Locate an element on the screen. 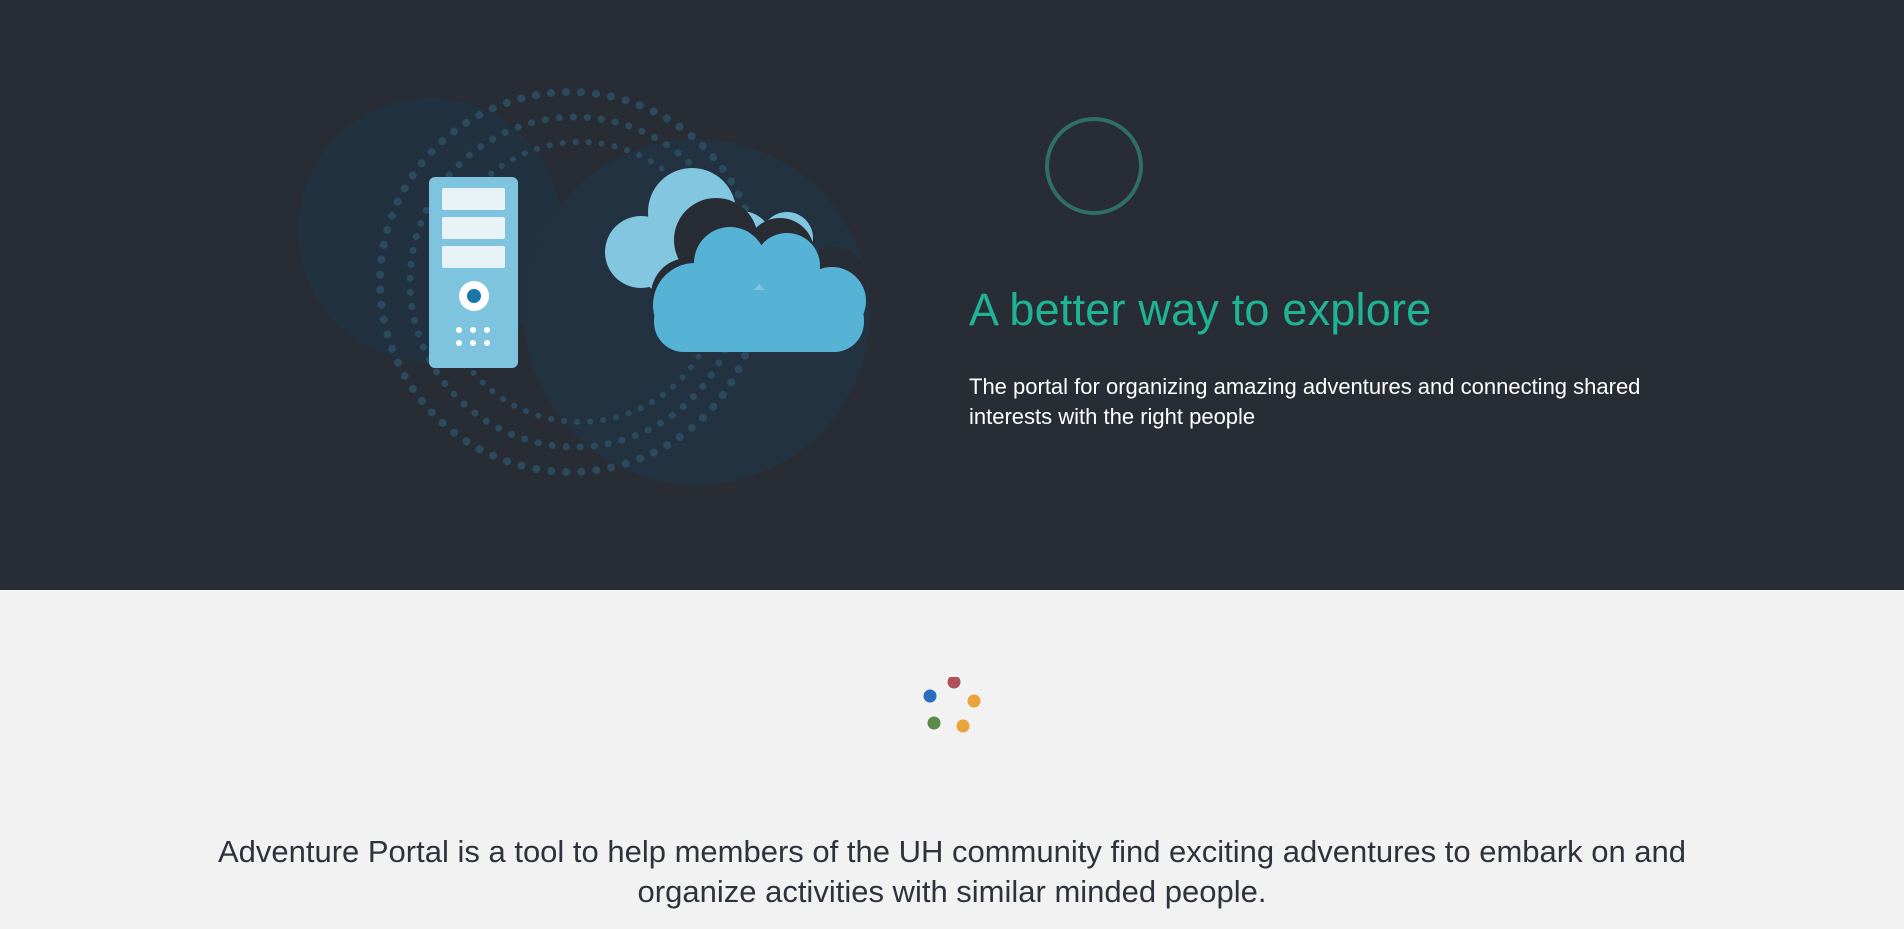  hero-illustration is located at coordinates (584, 286).